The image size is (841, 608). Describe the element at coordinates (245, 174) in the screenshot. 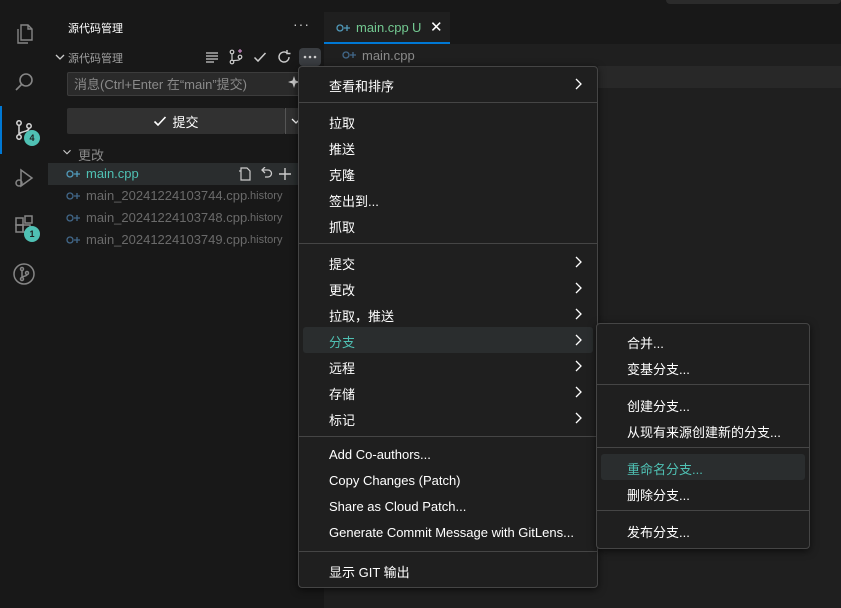

I see `open-file-icon` at that location.